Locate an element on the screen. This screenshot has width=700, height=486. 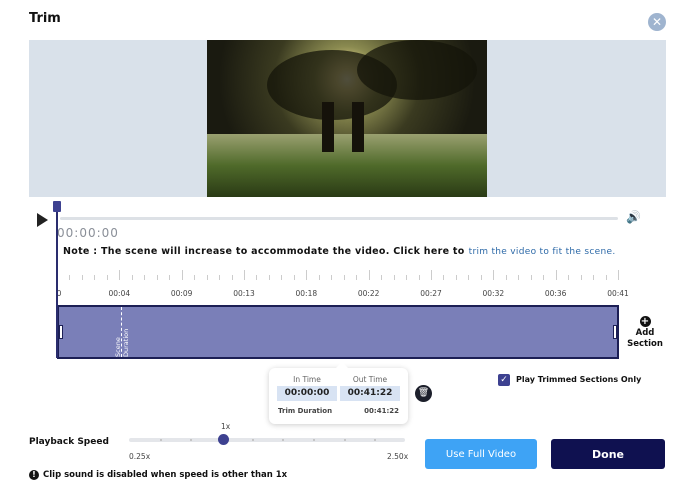
speed-min-label: 0.25x is located at coordinates (140, 456).